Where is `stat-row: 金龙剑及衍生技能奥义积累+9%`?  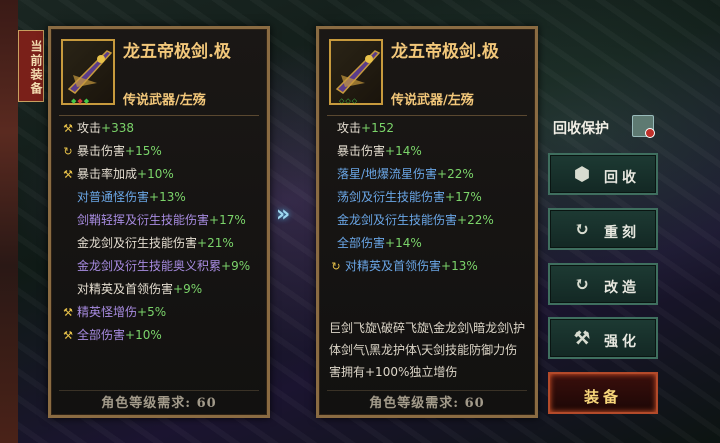 stat-row: 金龙剑及衍生技能奥义积累+9% is located at coordinates (161, 266).